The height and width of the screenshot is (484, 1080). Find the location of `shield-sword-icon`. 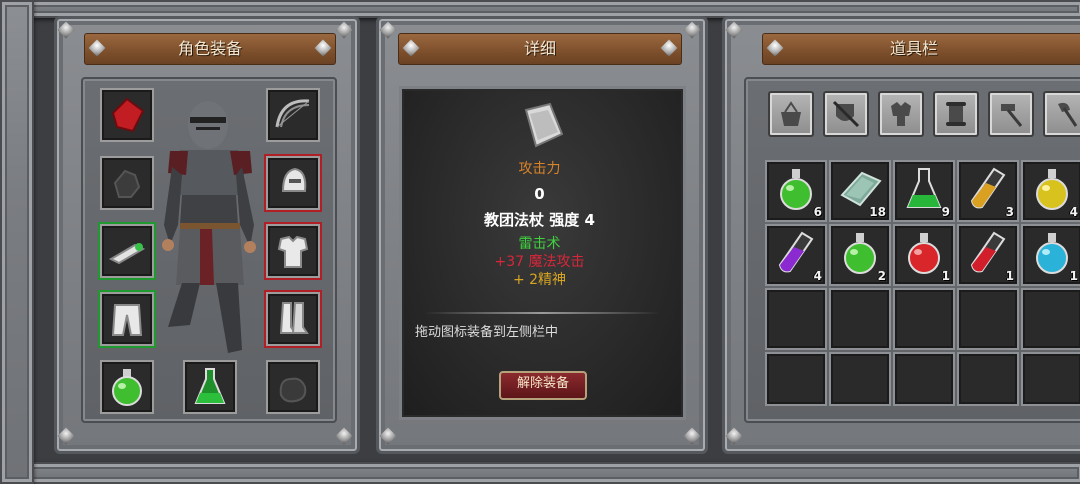

shield-sword-icon is located at coordinates (846, 114).